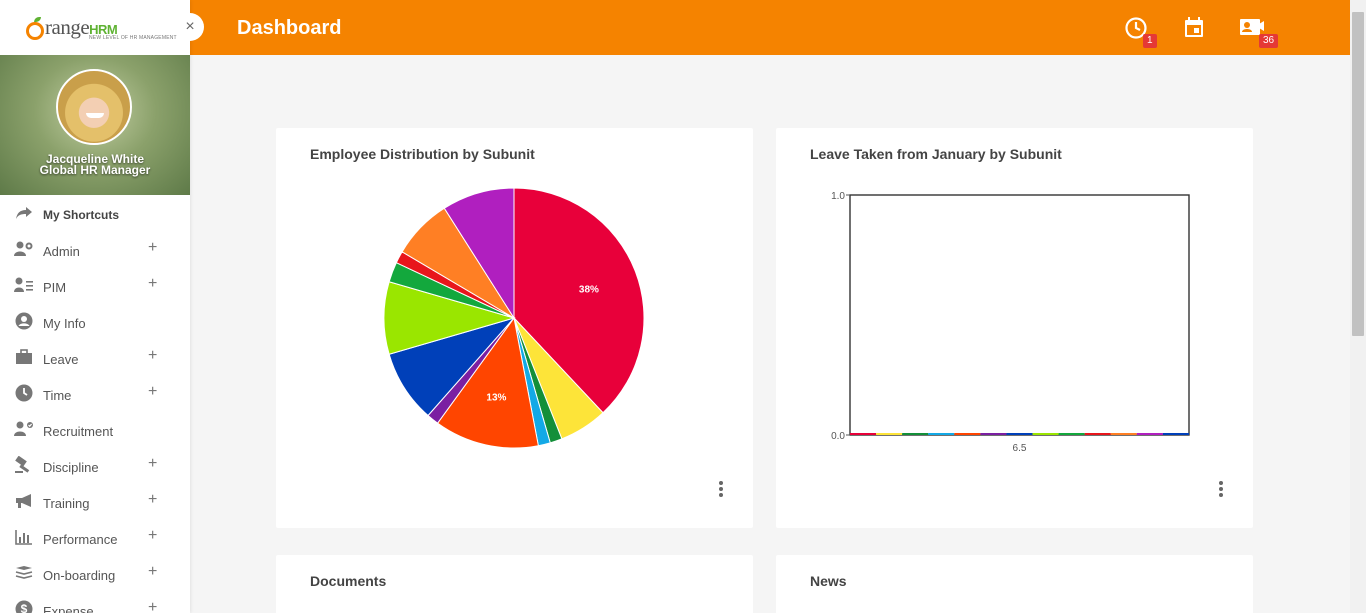  Describe the element at coordinates (61, 359) in the screenshot. I see `sidebar-item-label: Leave` at that location.